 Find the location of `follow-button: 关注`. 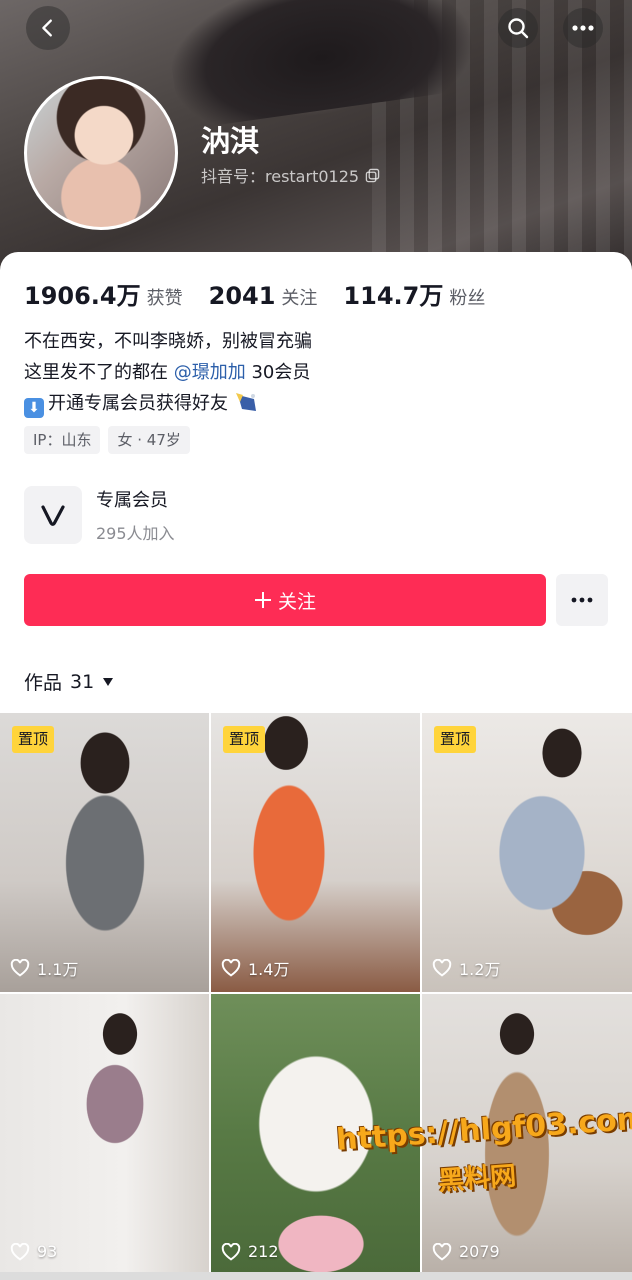

follow-button: 关注 is located at coordinates (285, 600).